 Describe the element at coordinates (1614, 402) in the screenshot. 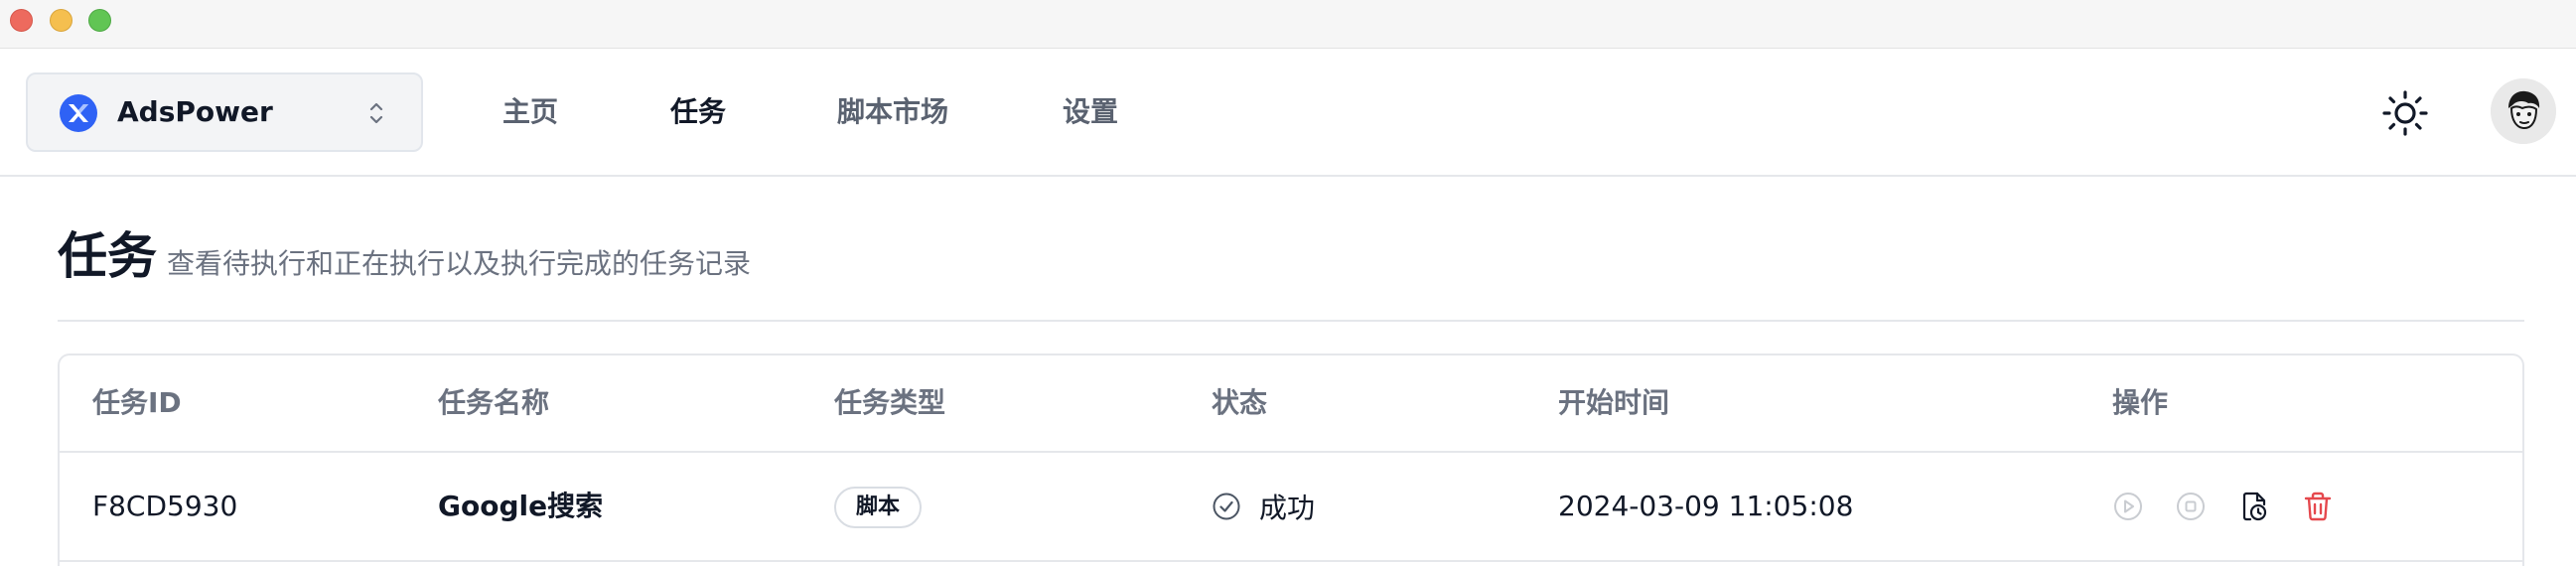

I see `column-header-start-time: 开始时间` at that location.